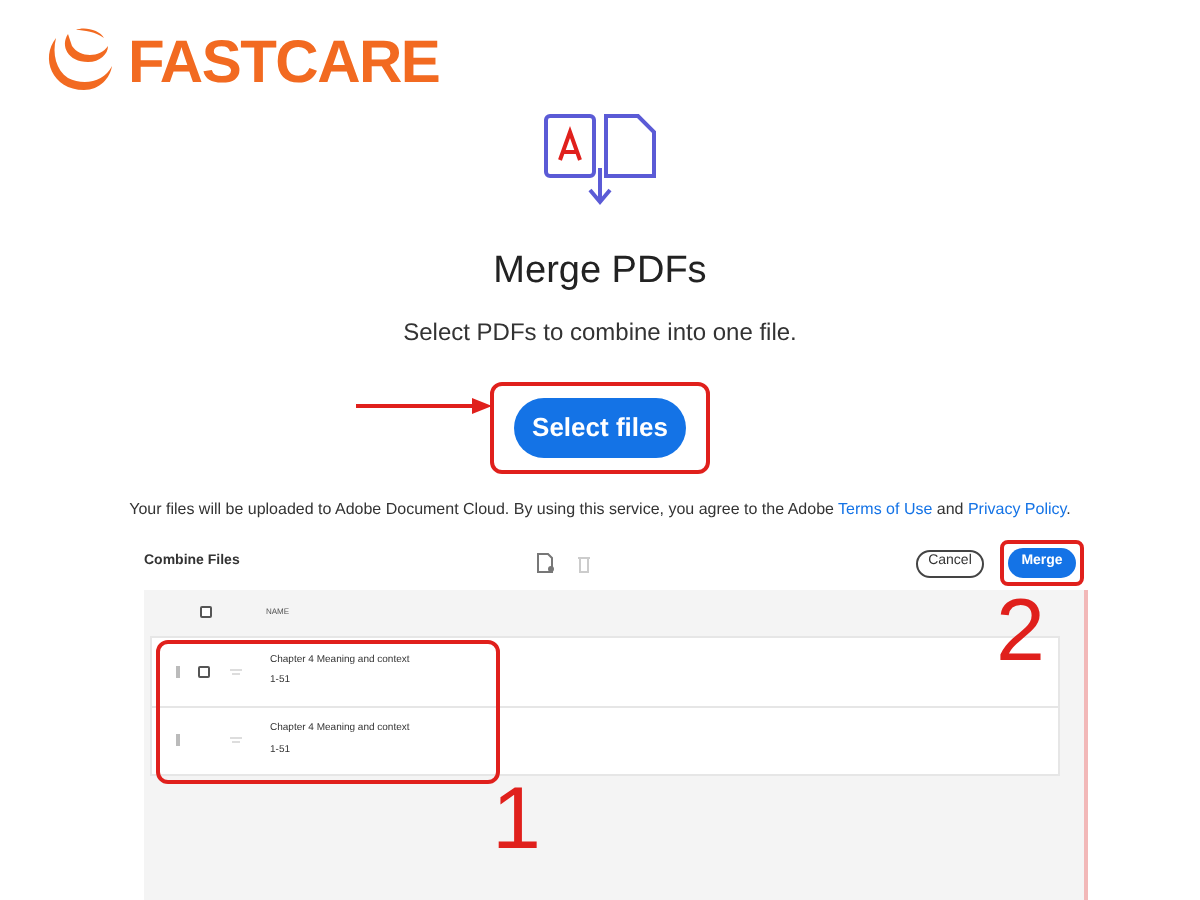  What do you see at coordinates (1017, 508) in the screenshot?
I see `privacy-link: Privacy Policy` at bounding box center [1017, 508].